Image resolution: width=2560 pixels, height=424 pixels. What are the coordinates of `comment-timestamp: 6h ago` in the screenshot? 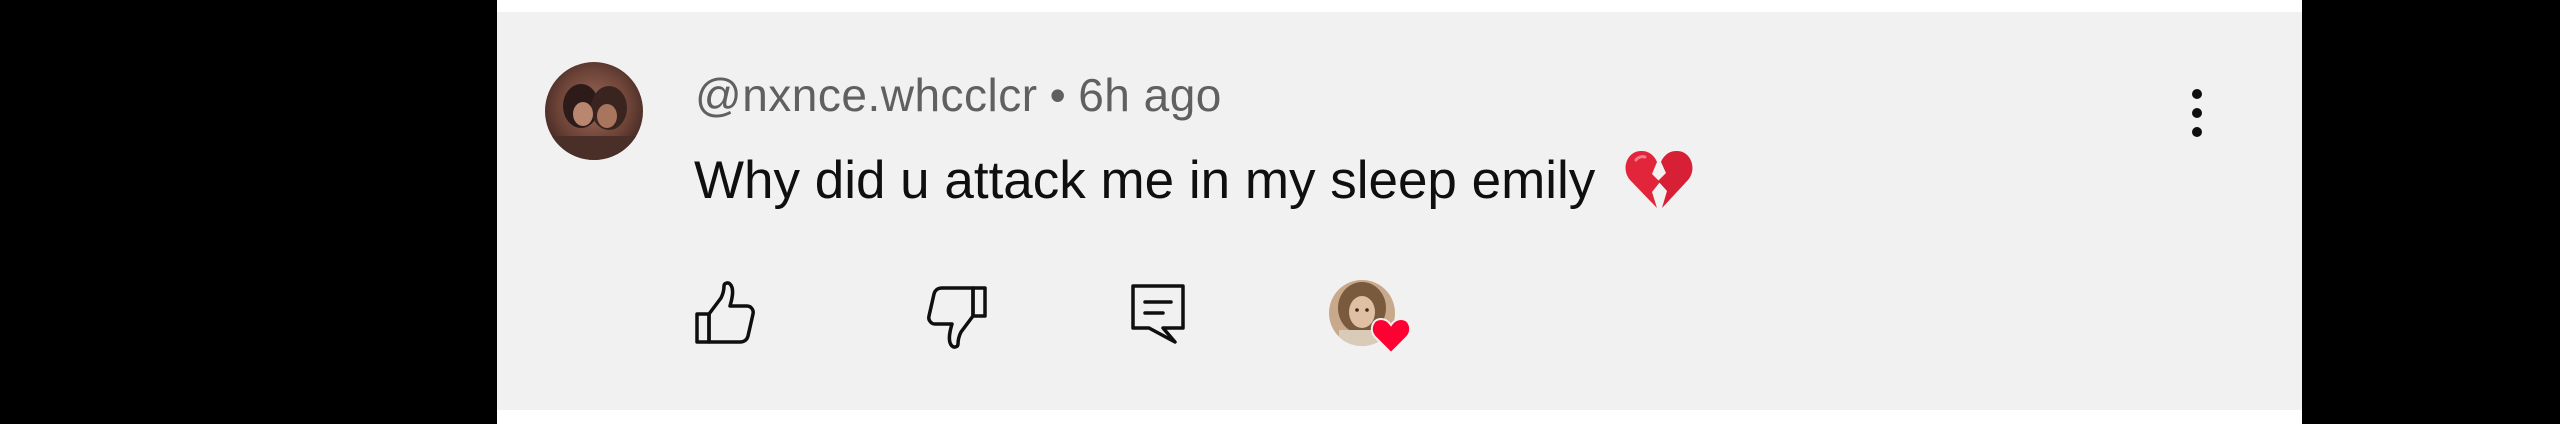 It's located at (1150, 95).